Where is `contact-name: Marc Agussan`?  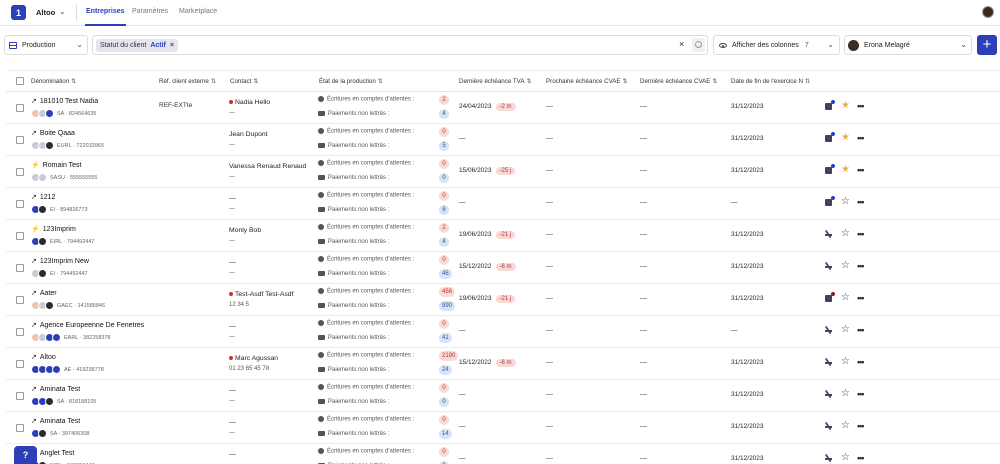
contact-name: Marc Agussan is located at coordinates (253, 358).